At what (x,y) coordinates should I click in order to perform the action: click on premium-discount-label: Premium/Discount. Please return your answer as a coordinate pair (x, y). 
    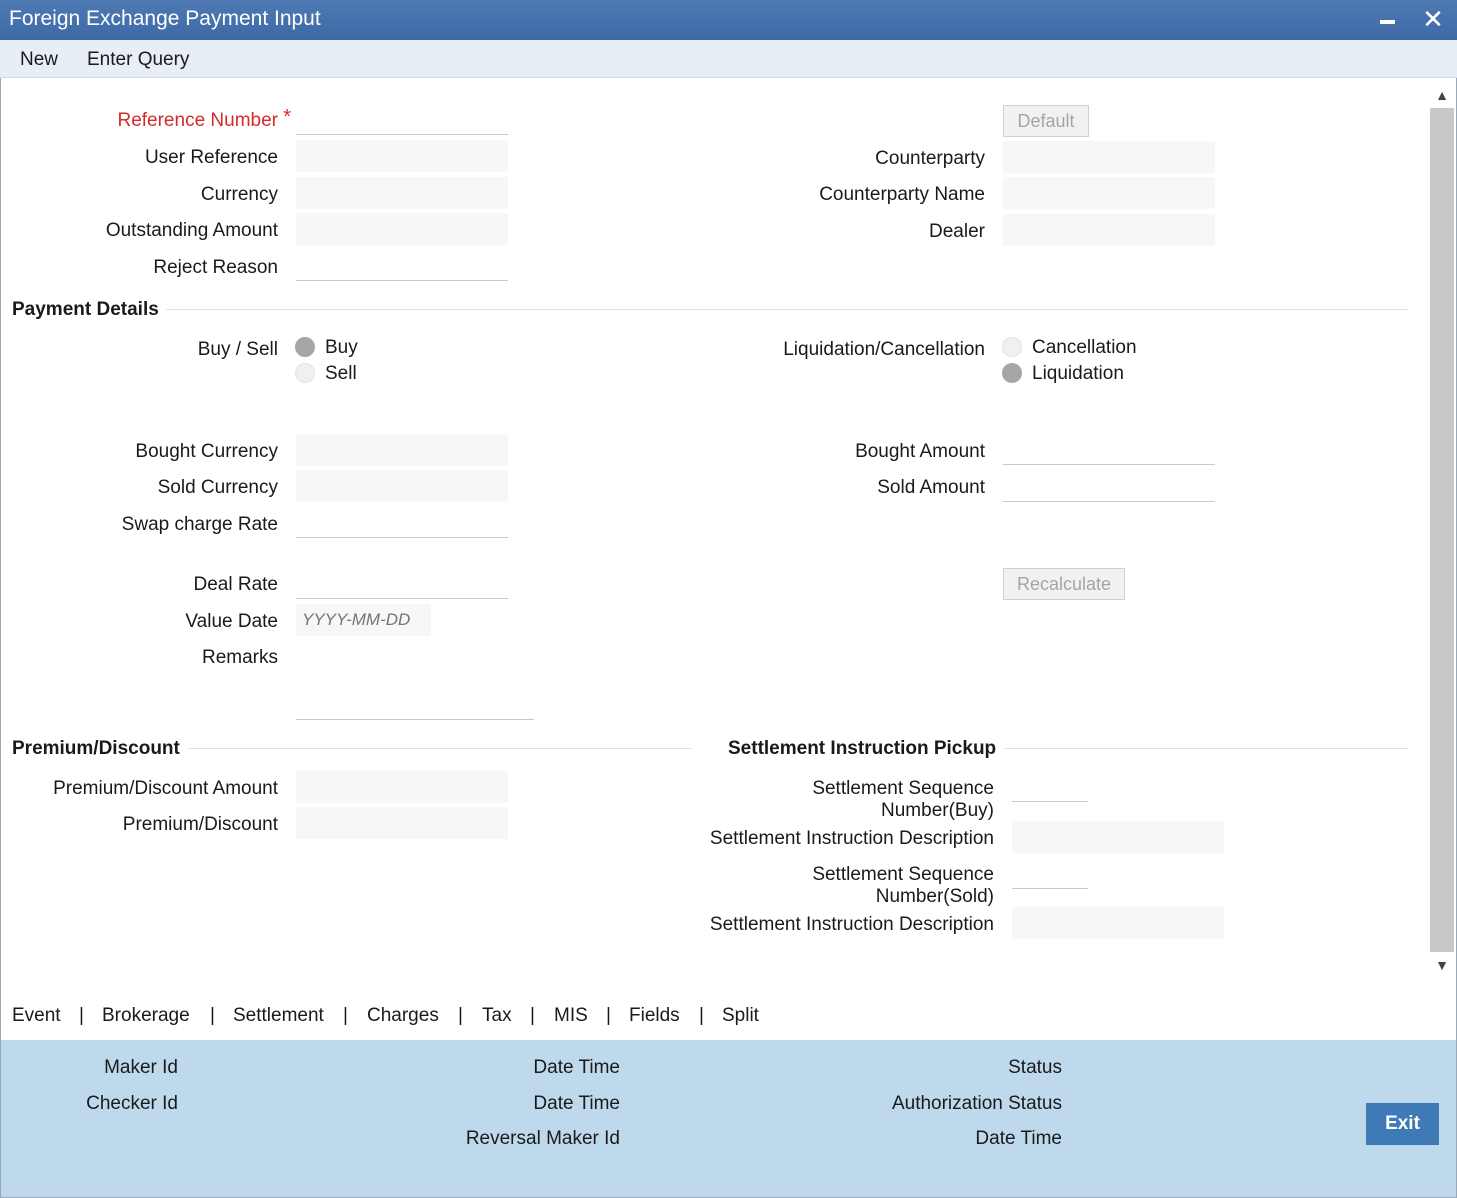
    Looking at the image, I should click on (200, 824).